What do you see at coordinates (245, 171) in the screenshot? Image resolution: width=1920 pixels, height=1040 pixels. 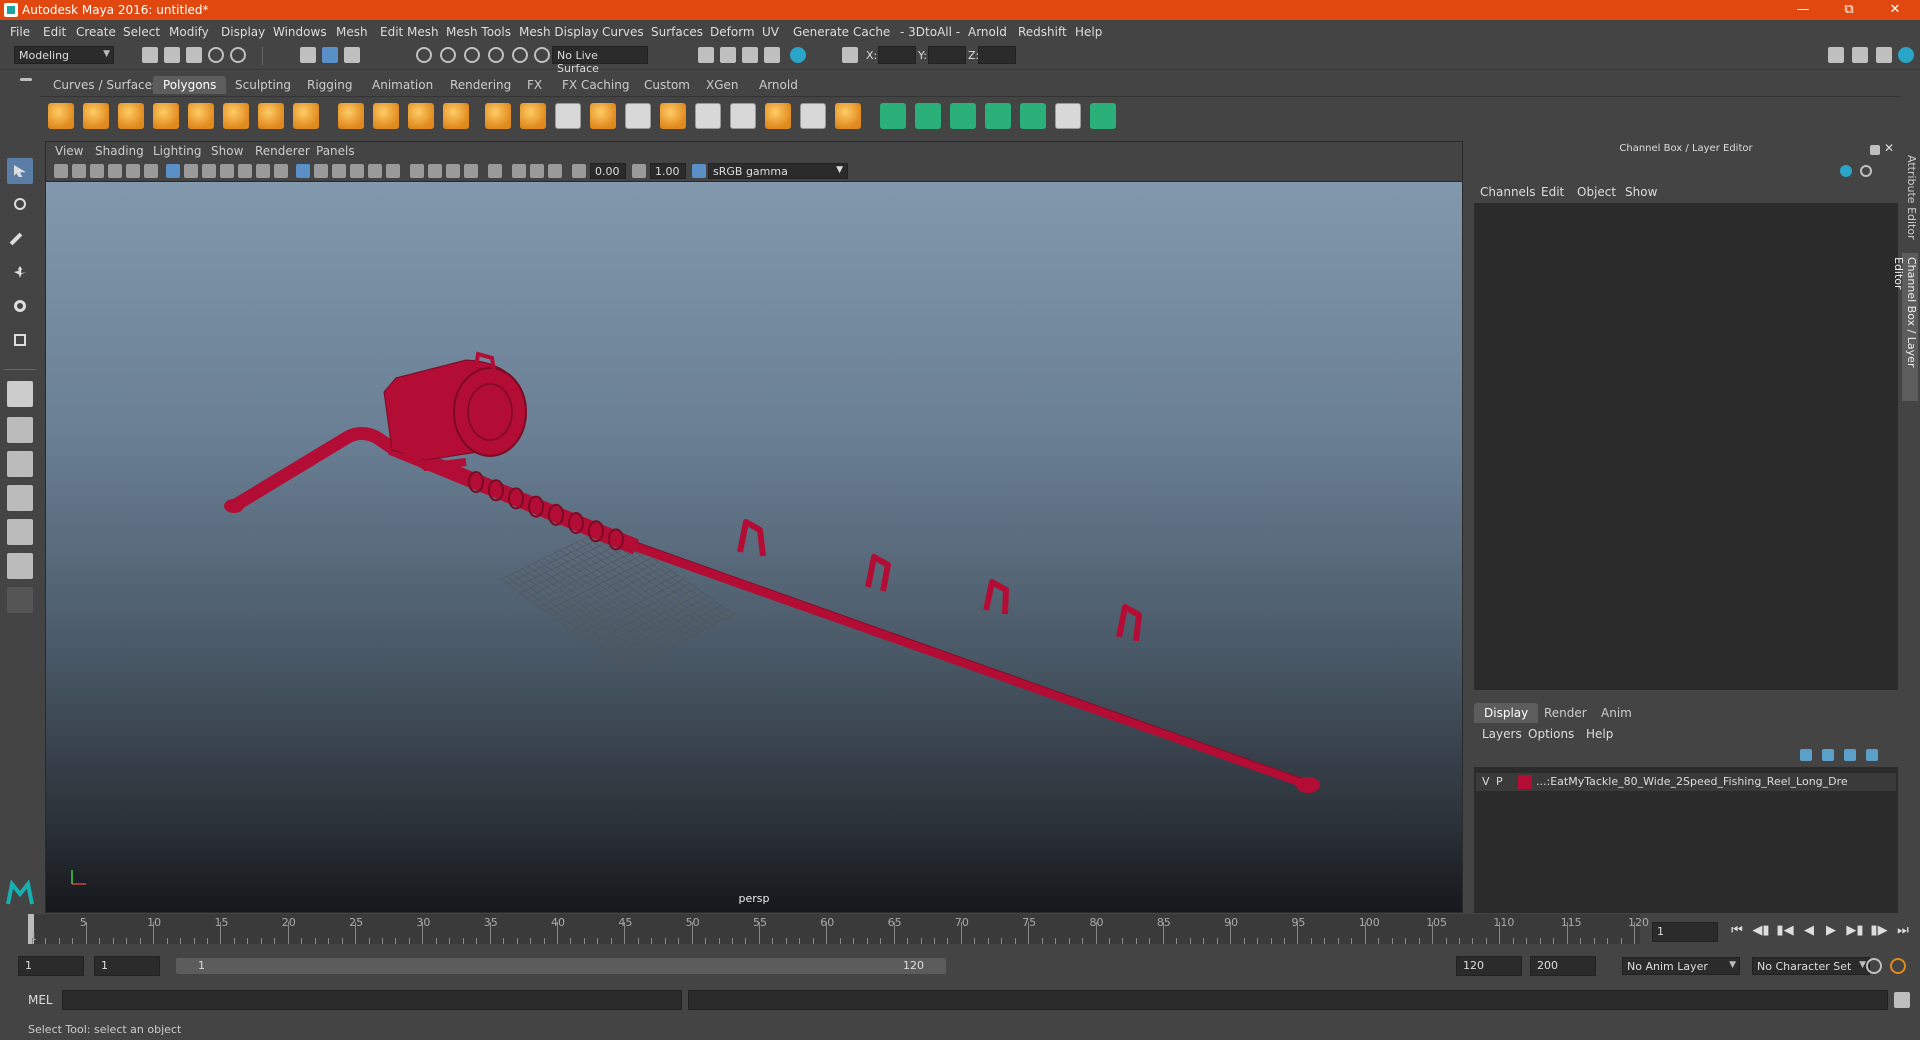 I see `field-chart-icon` at bounding box center [245, 171].